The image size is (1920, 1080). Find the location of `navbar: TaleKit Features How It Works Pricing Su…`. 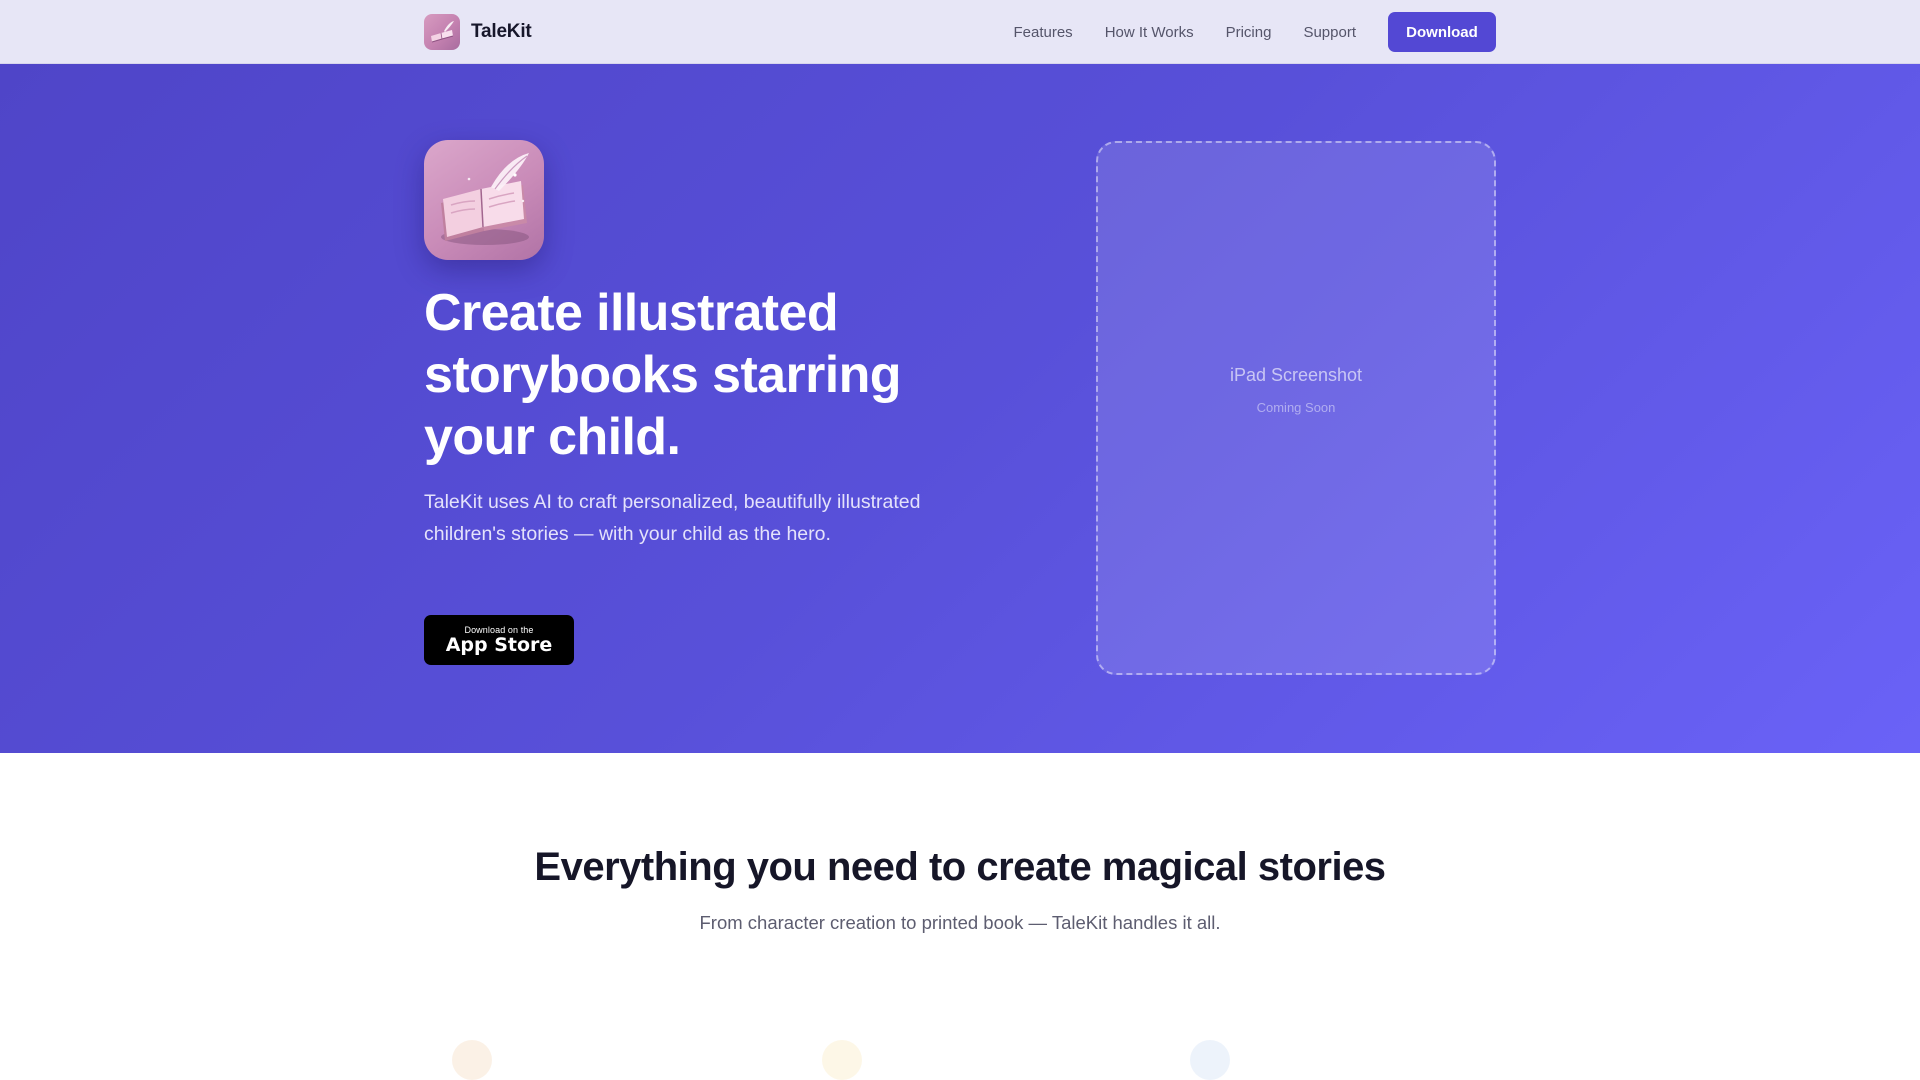

navbar: TaleKit Features How It Works Pricing Su… is located at coordinates (960, 32).